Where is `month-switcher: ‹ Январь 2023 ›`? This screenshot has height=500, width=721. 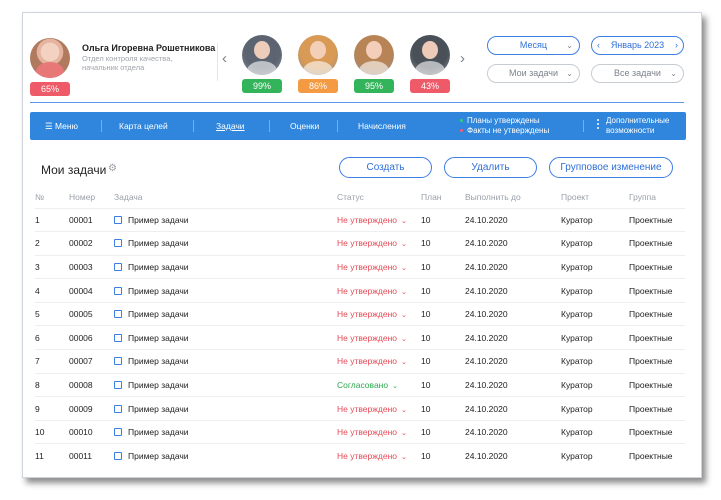
month-switcher: ‹ Январь 2023 › is located at coordinates (637, 45).